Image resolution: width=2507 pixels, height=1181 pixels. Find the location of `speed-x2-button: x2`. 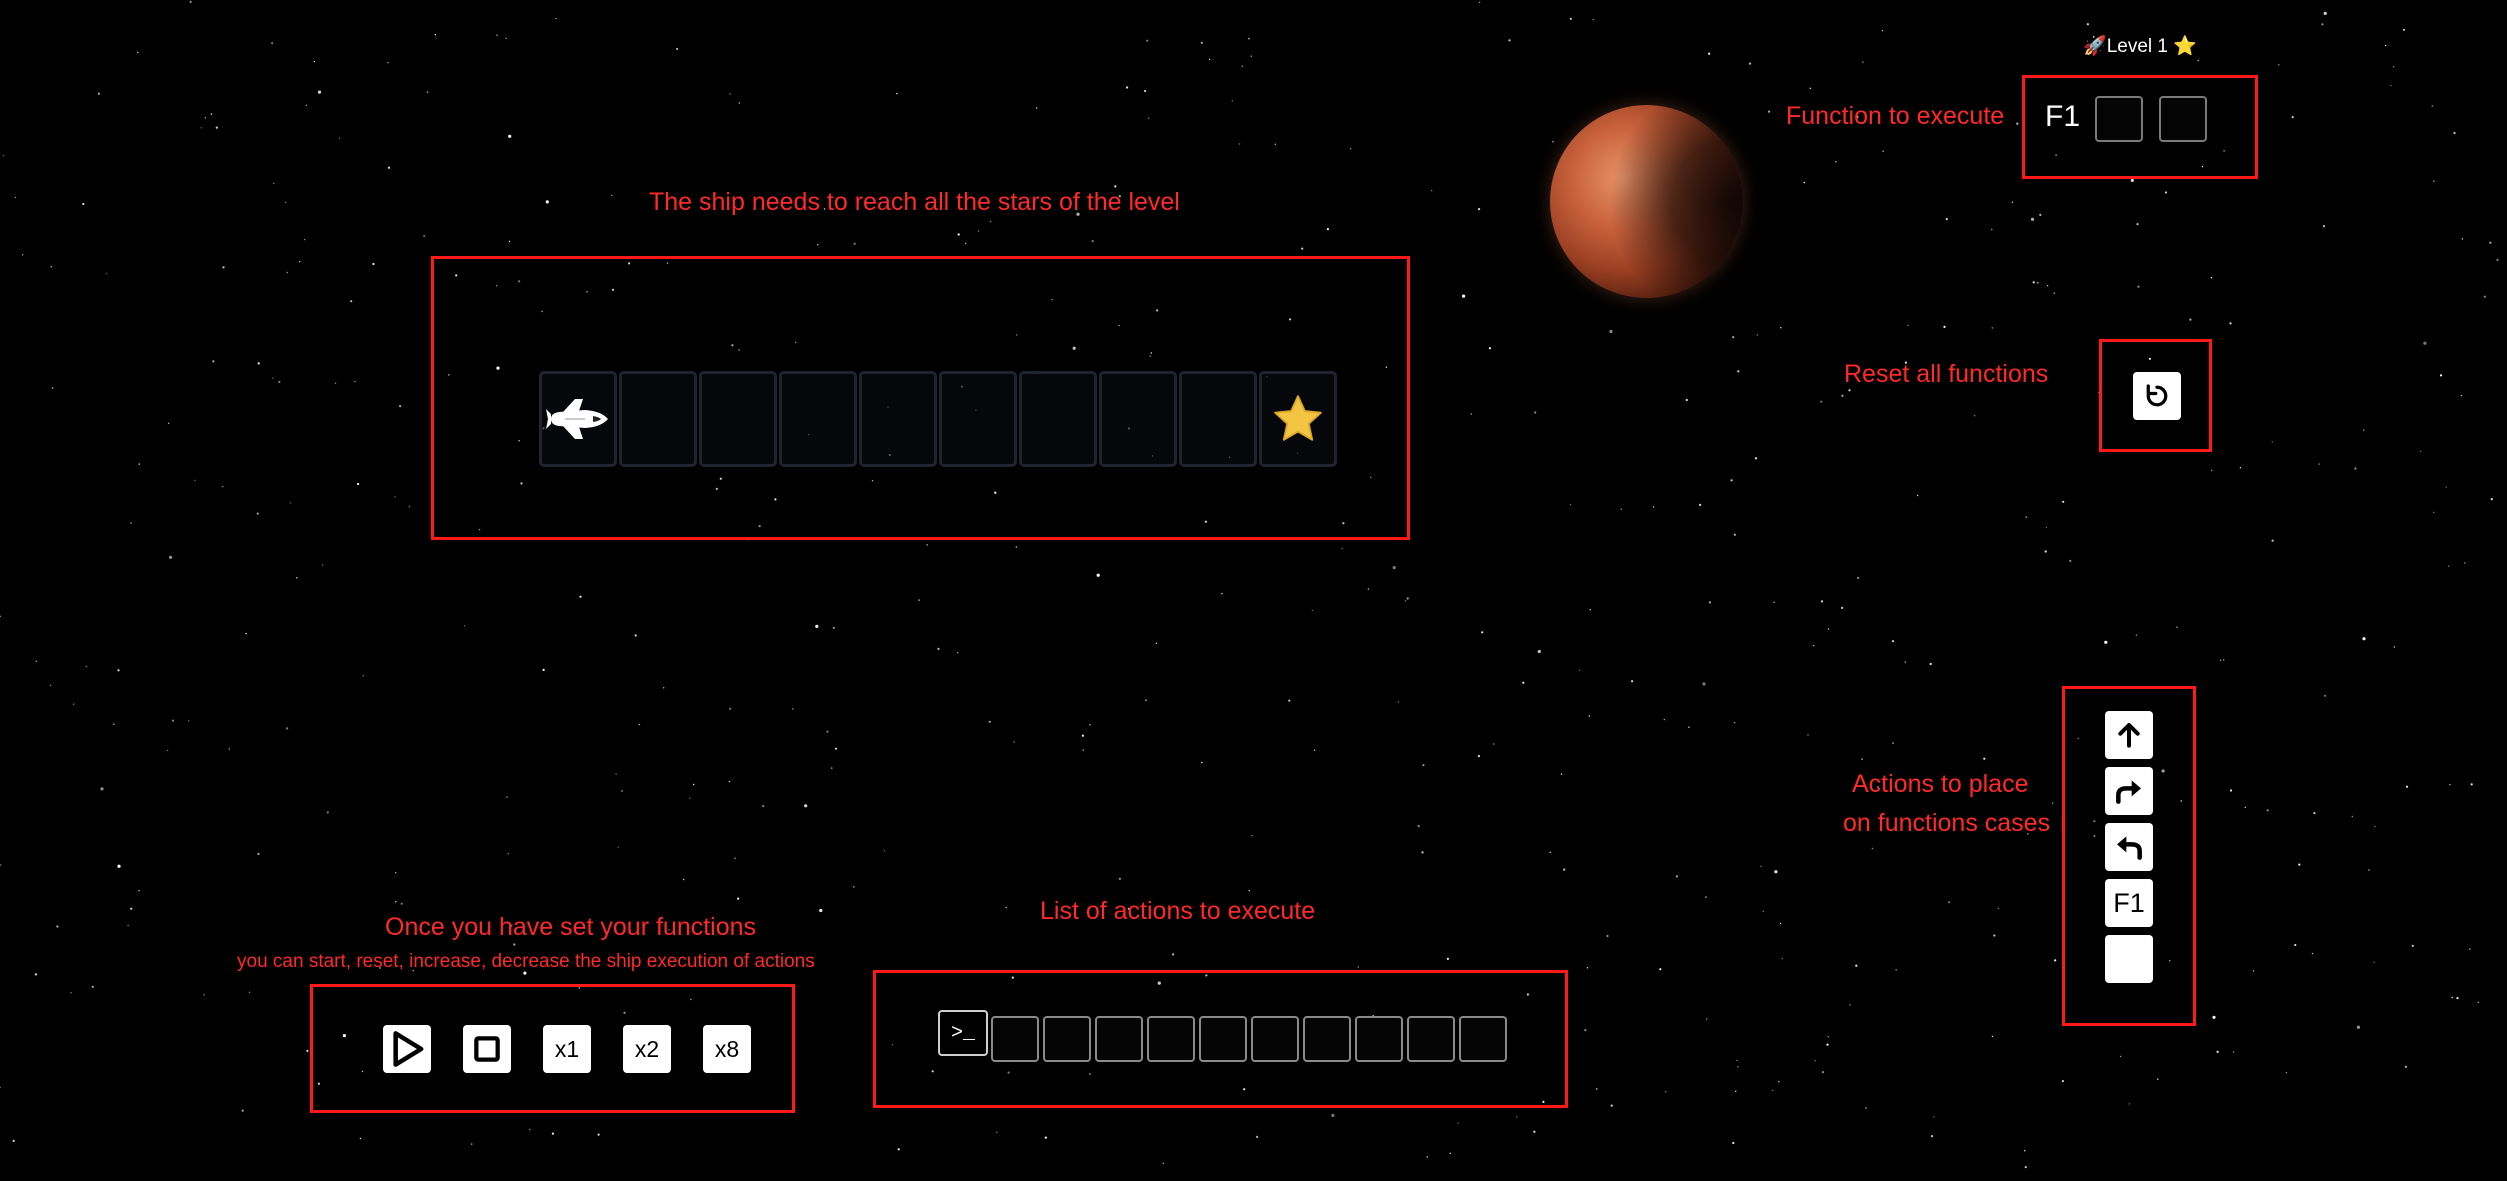

speed-x2-button: x2 is located at coordinates (647, 1049).